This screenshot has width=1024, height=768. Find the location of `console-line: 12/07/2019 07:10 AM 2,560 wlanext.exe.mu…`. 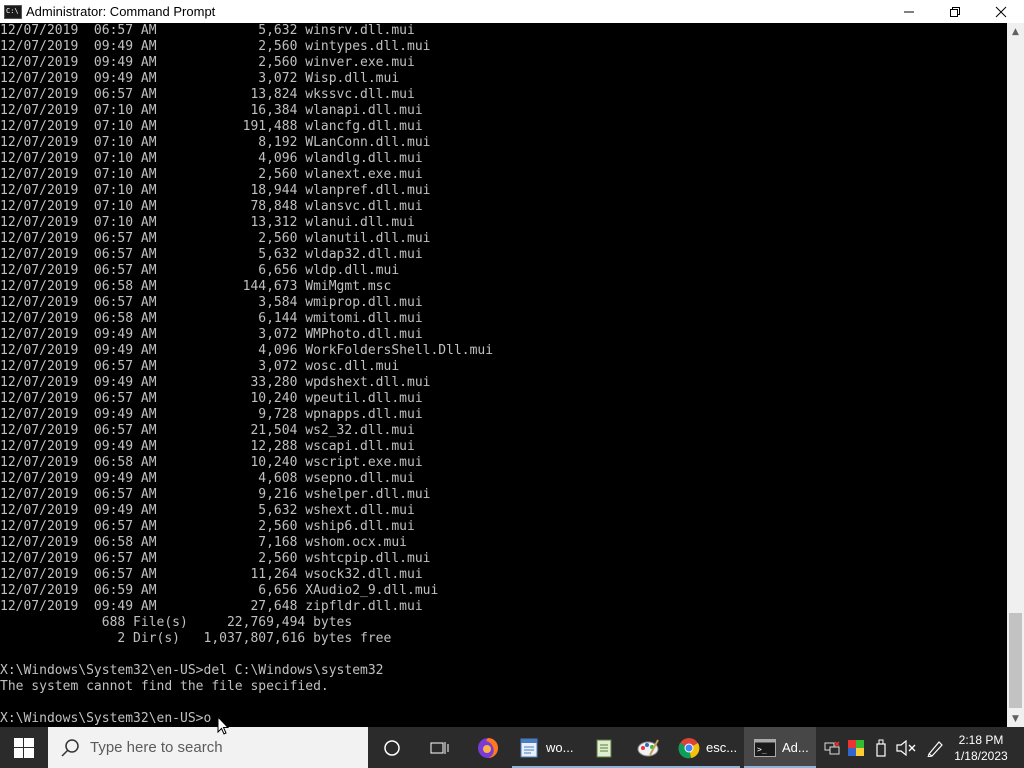

console-line: 12/07/2019 07:10 AM 2,560 wlanext.exe.mu… is located at coordinates (211, 174).